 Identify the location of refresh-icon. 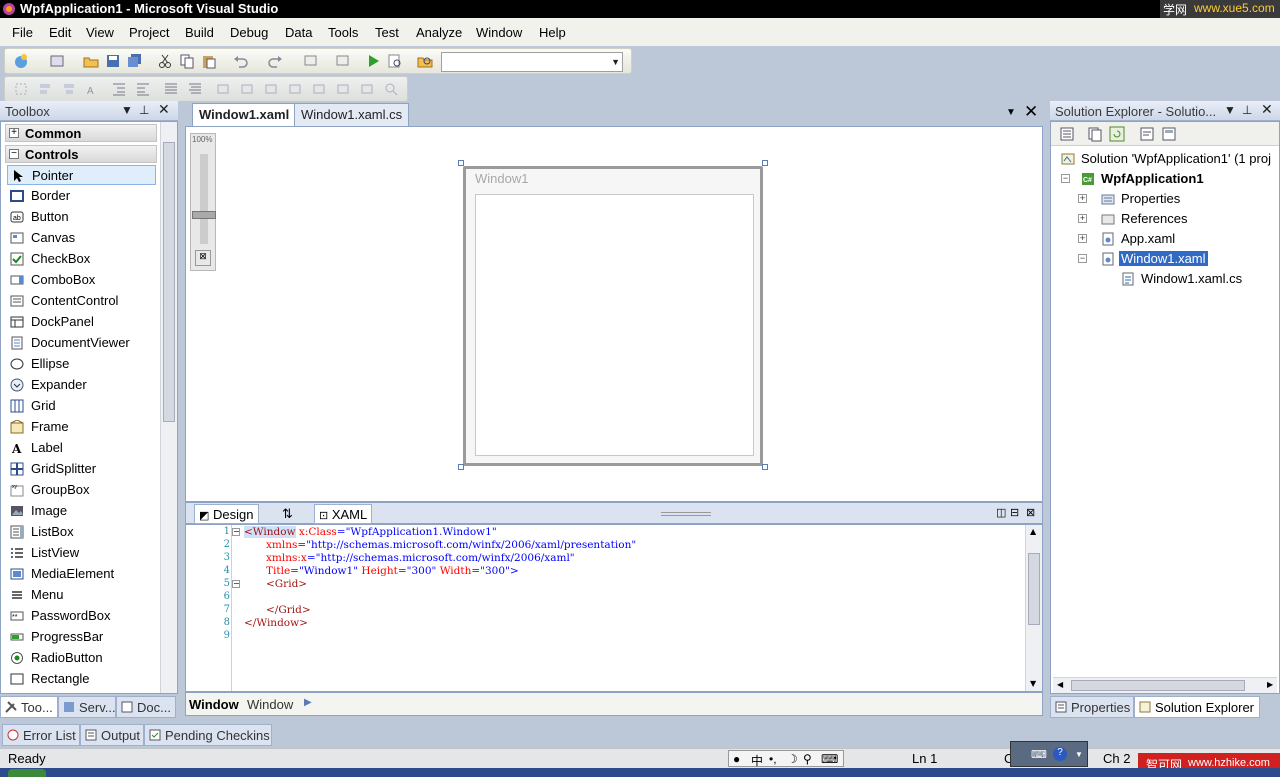
(1117, 134).